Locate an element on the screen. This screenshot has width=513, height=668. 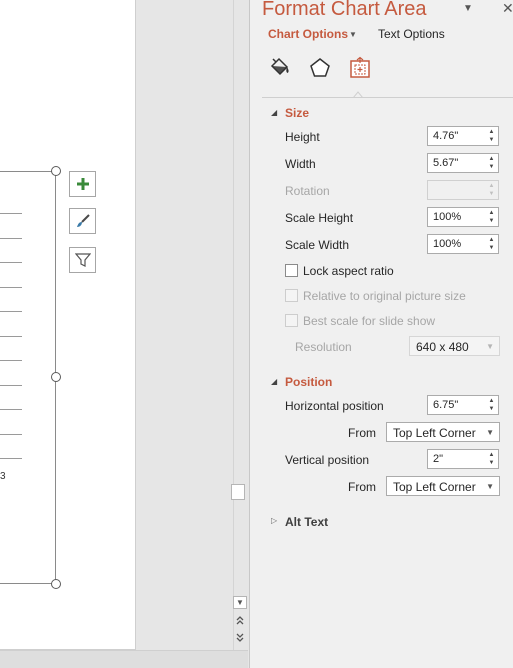
scale-height-label: Scale Height is located at coordinates (319, 218).